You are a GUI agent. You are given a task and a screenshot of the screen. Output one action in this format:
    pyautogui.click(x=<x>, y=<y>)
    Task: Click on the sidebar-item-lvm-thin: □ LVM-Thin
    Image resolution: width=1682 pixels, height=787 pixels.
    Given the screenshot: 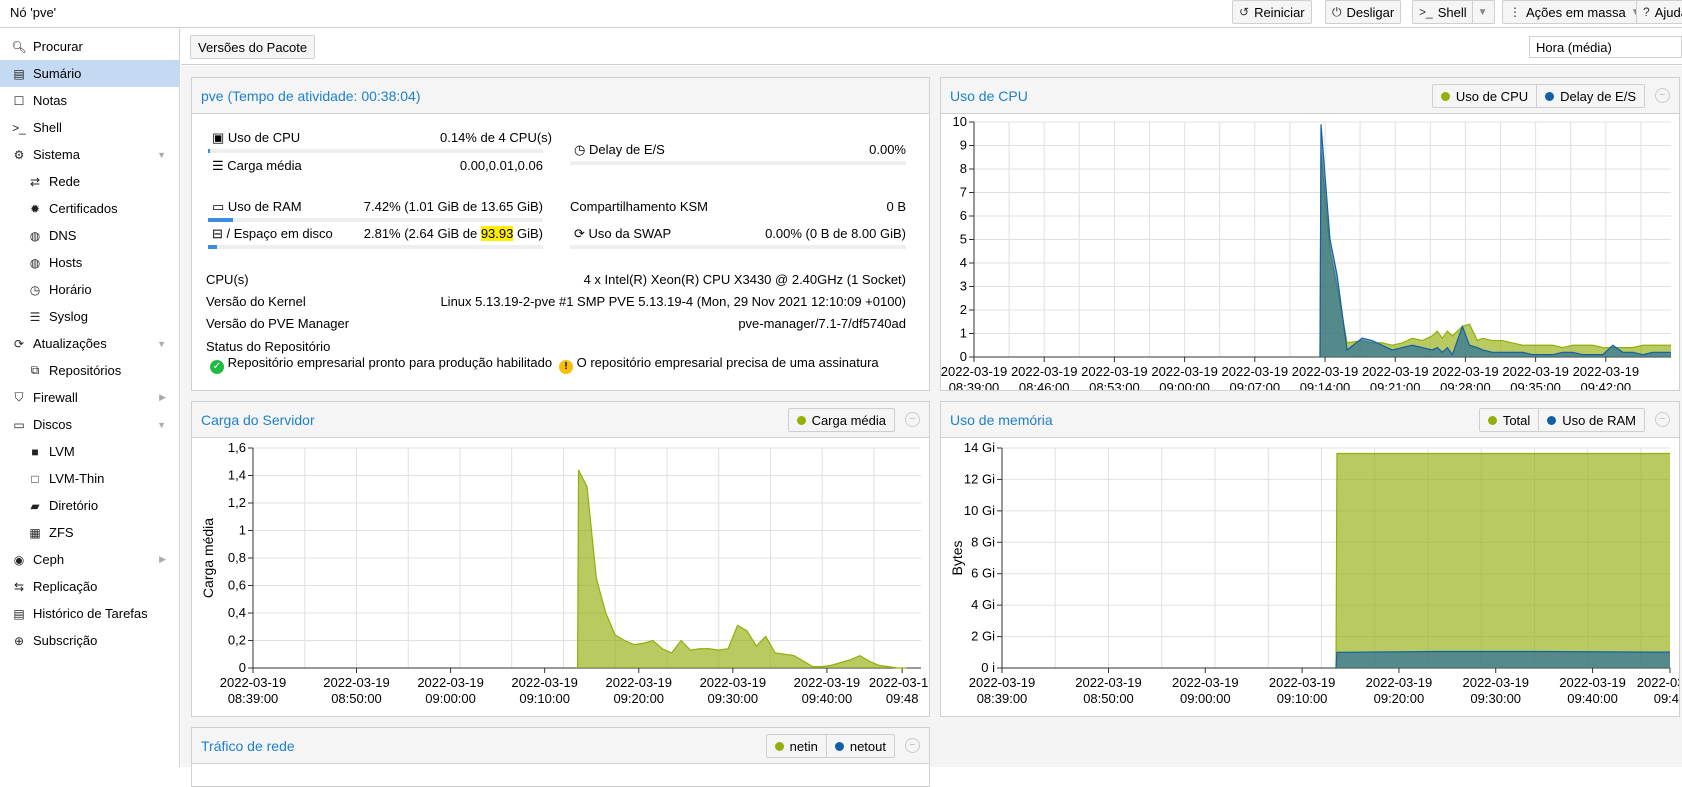 What is the action you would take?
    pyautogui.click(x=90, y=478)
    